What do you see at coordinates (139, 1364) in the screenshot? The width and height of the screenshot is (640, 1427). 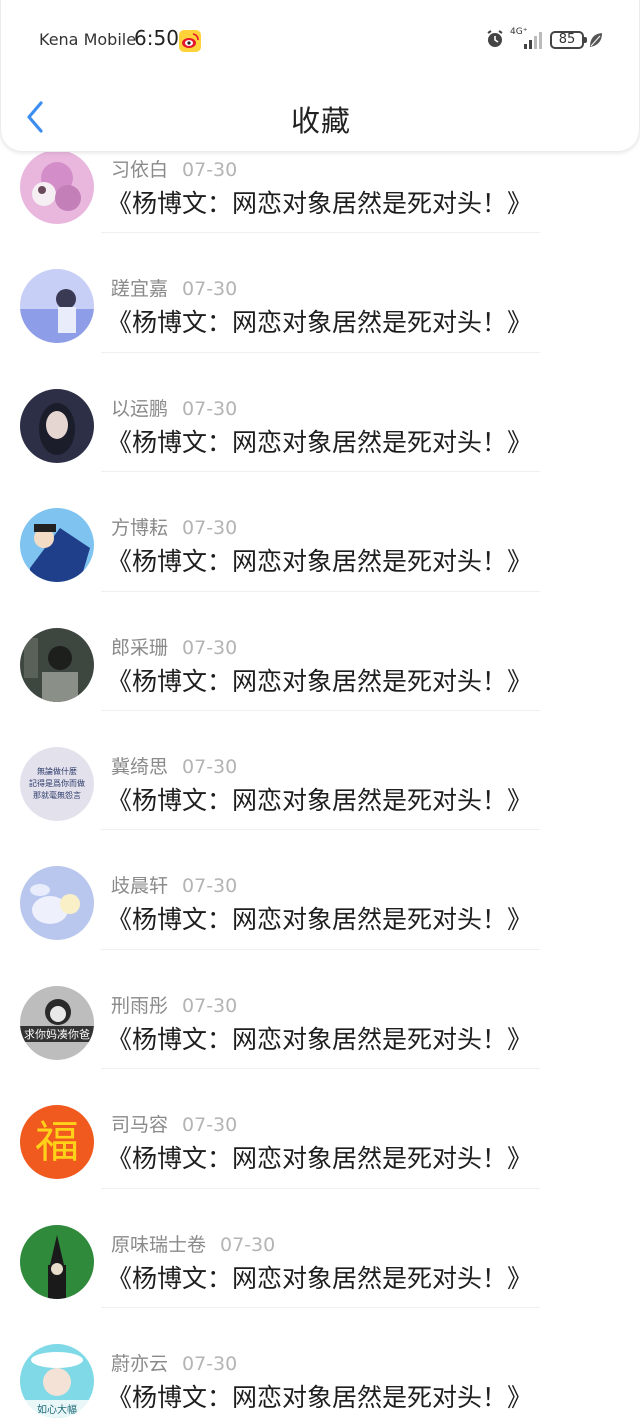 I see `author-name: 蔚亦云` at bounding box center [139, 1364].